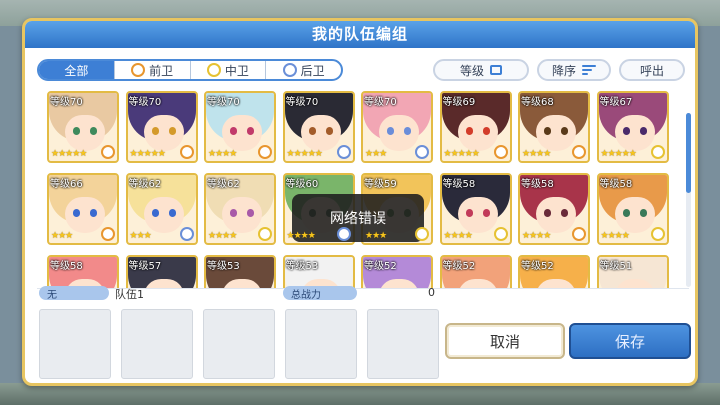  I want to click on grid-scroll-thumb, so click(688, 153).